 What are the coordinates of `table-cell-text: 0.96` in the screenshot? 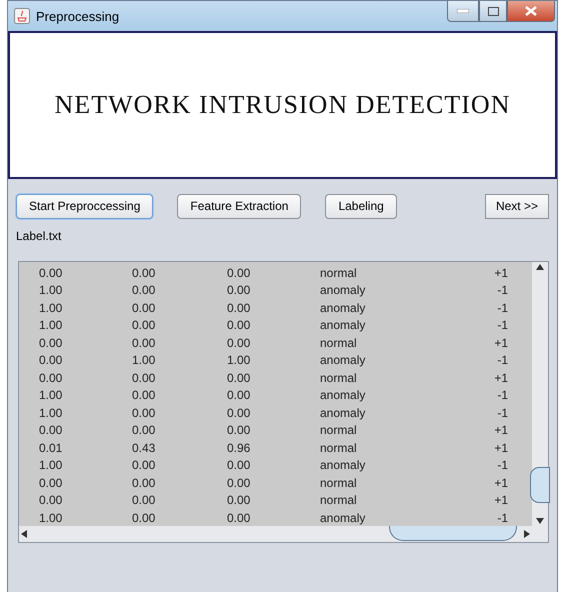 It's located at (238, 447).